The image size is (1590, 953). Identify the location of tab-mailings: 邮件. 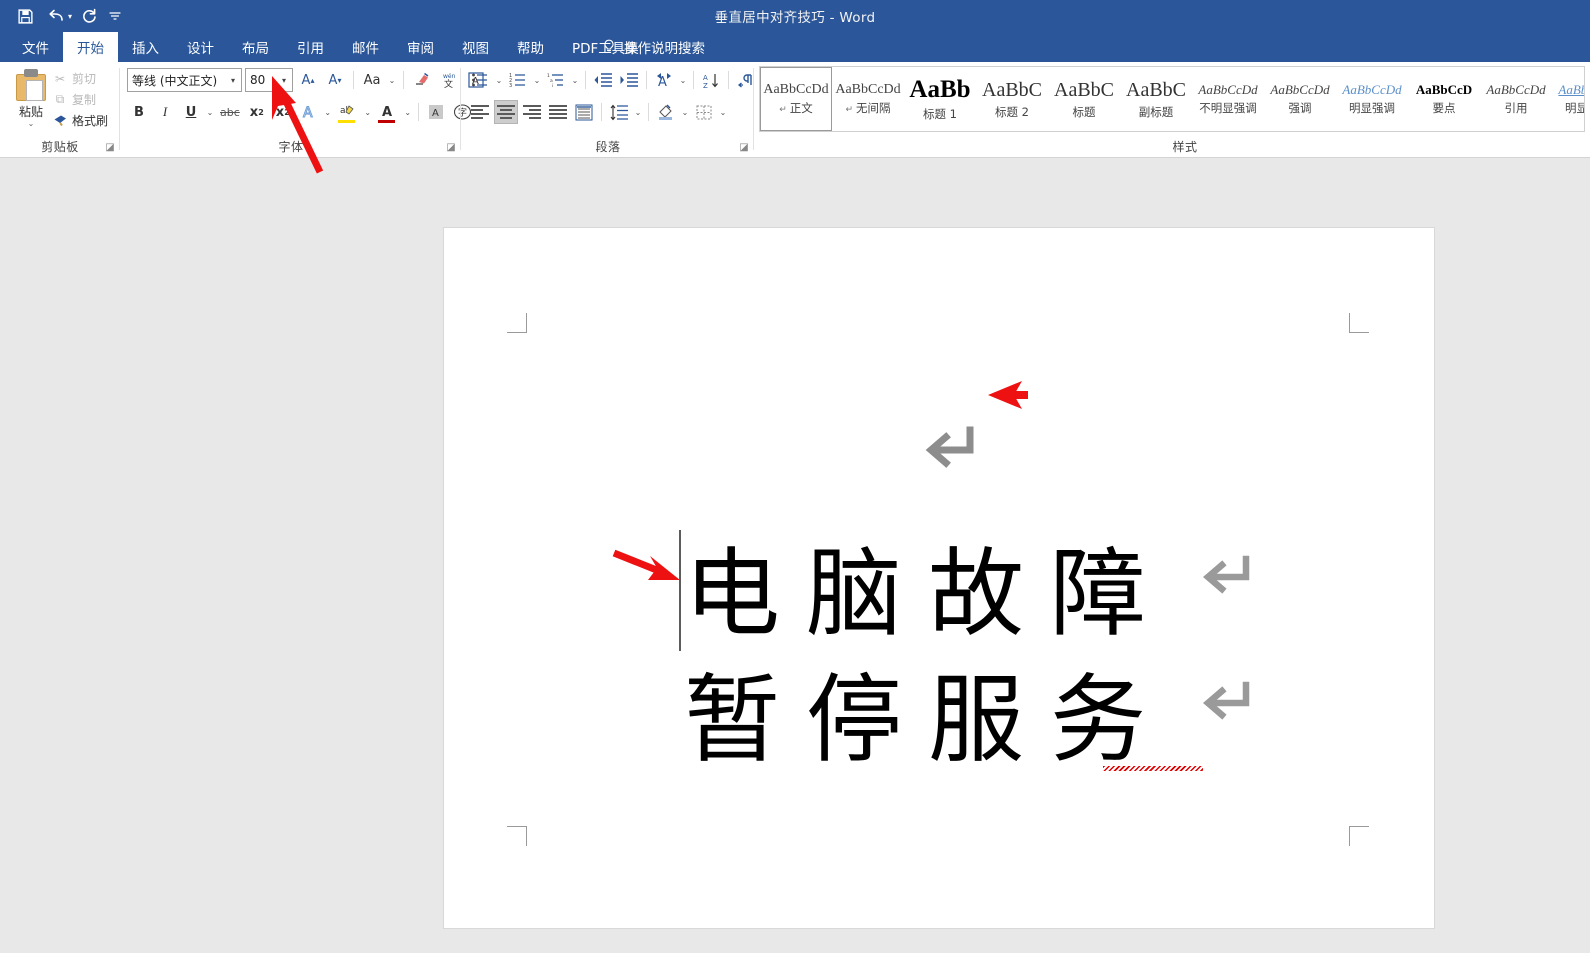
(365, 47).